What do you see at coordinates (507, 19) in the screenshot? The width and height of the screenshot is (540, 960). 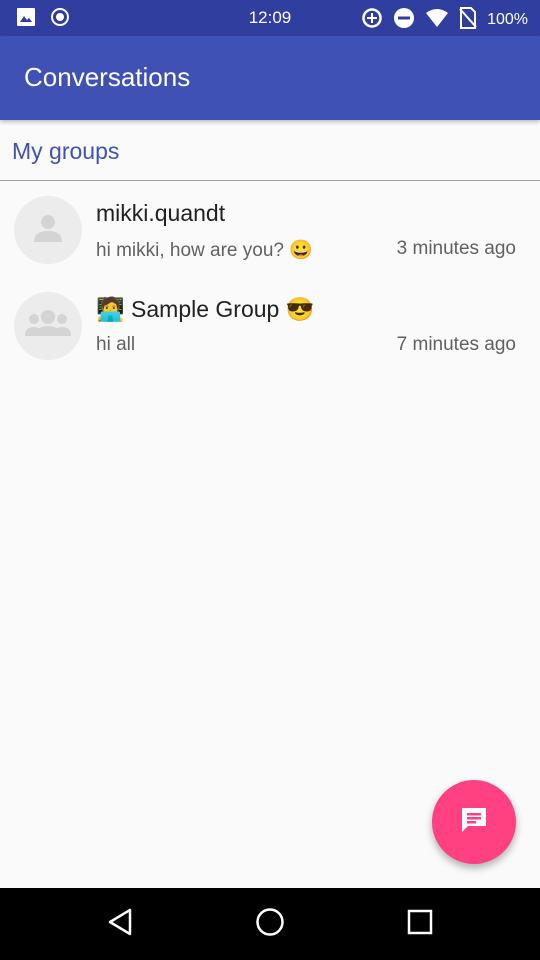 I see `battery-level: 100%` at bounding box center [507, 19].